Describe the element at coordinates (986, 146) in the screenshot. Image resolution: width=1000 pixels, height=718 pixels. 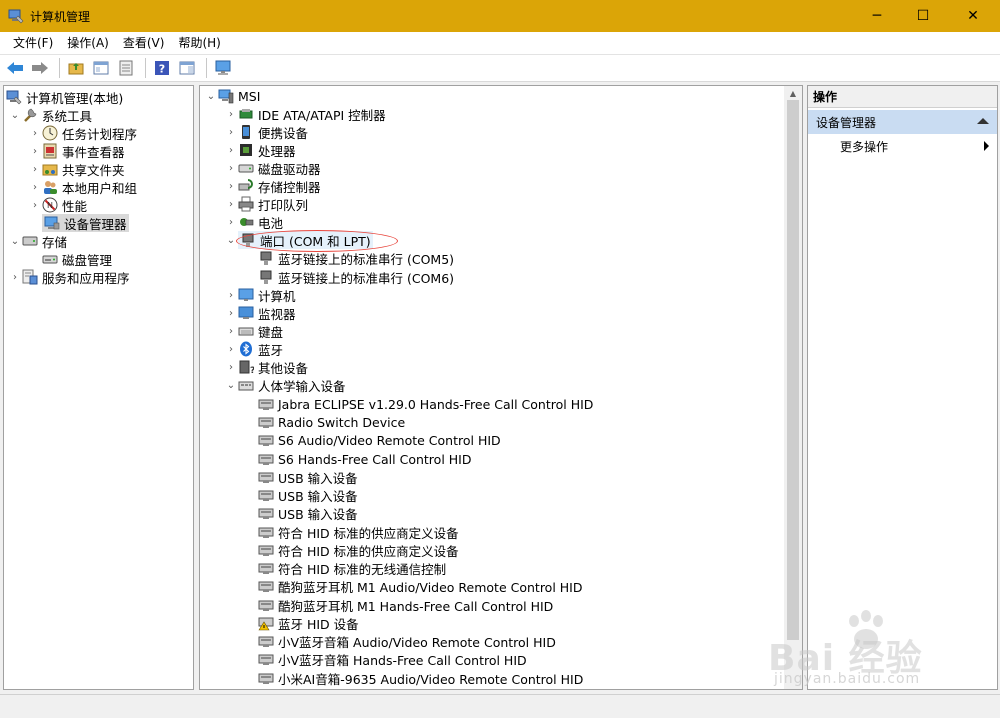
I see `submenu-arrow-icon` at that location.